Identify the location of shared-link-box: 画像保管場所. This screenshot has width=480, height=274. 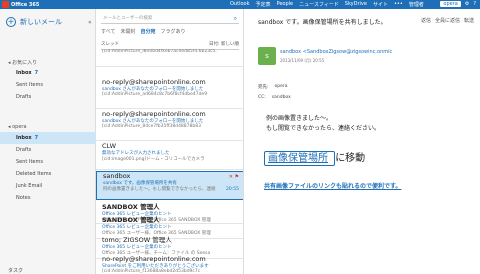
(300, 158).